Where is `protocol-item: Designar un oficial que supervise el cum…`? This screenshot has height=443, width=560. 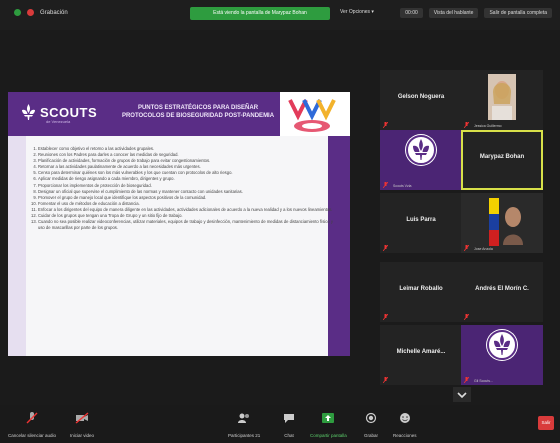 protocol-item: Designar un oficial que supervise el cum… is located at coordinates (185, 192).